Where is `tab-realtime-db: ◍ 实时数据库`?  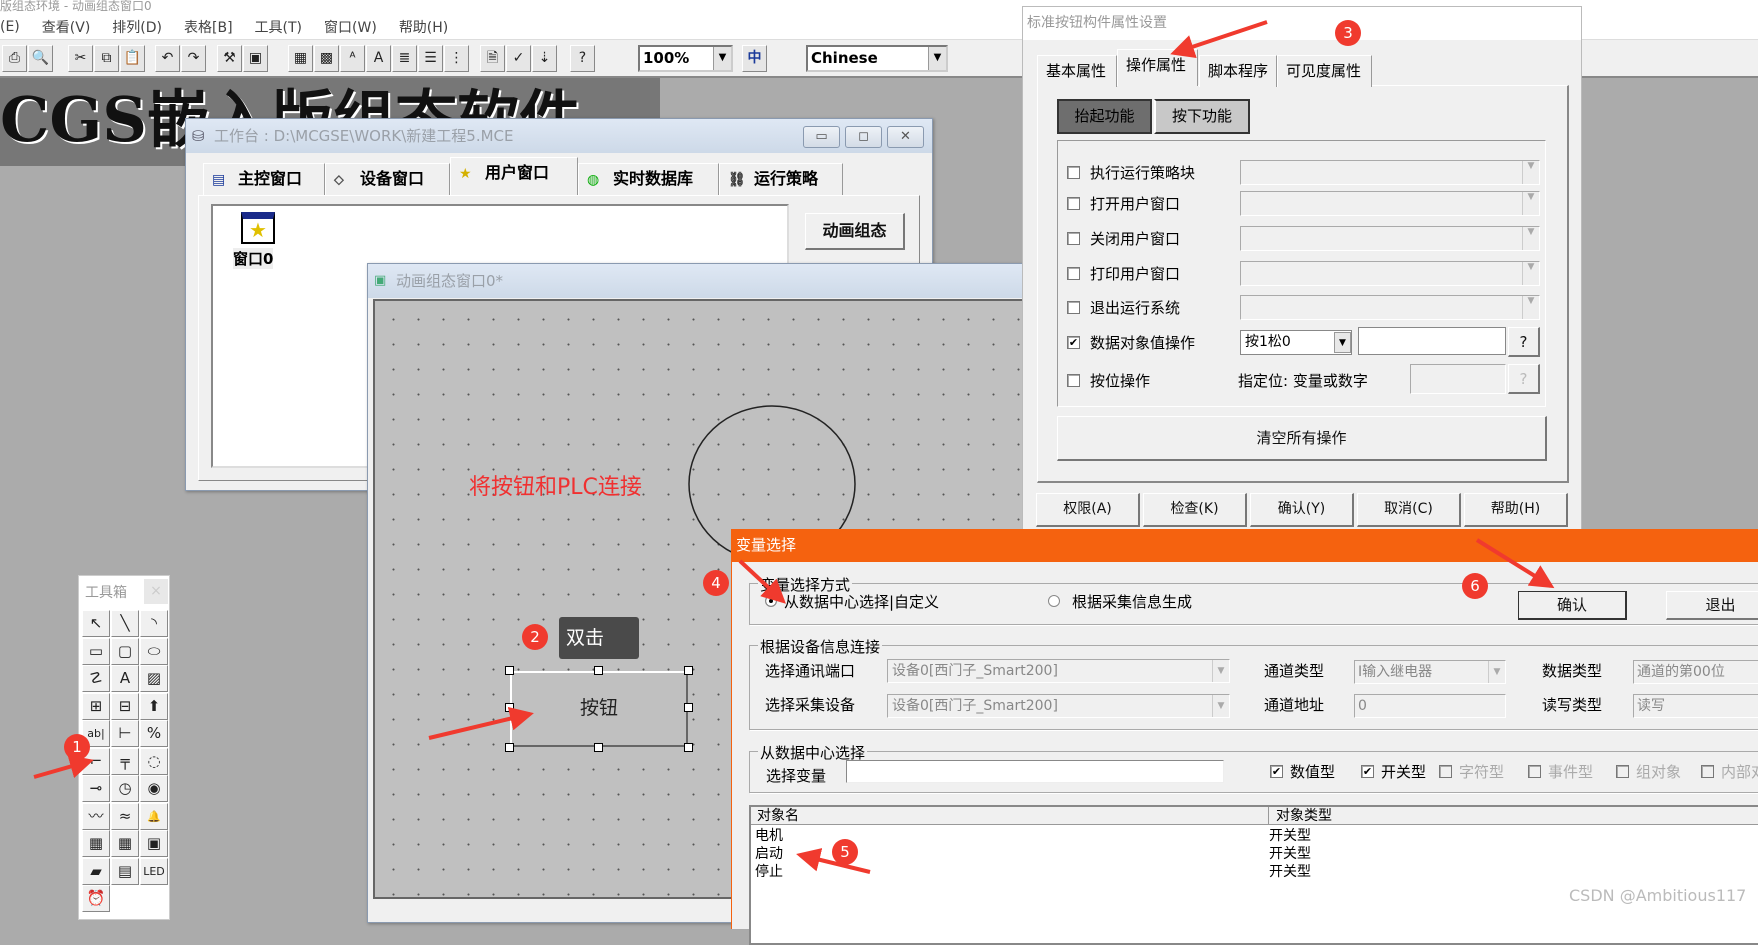
tab-realtime-db: ◍ 实时数据库 is located at coordinates (648, 179).